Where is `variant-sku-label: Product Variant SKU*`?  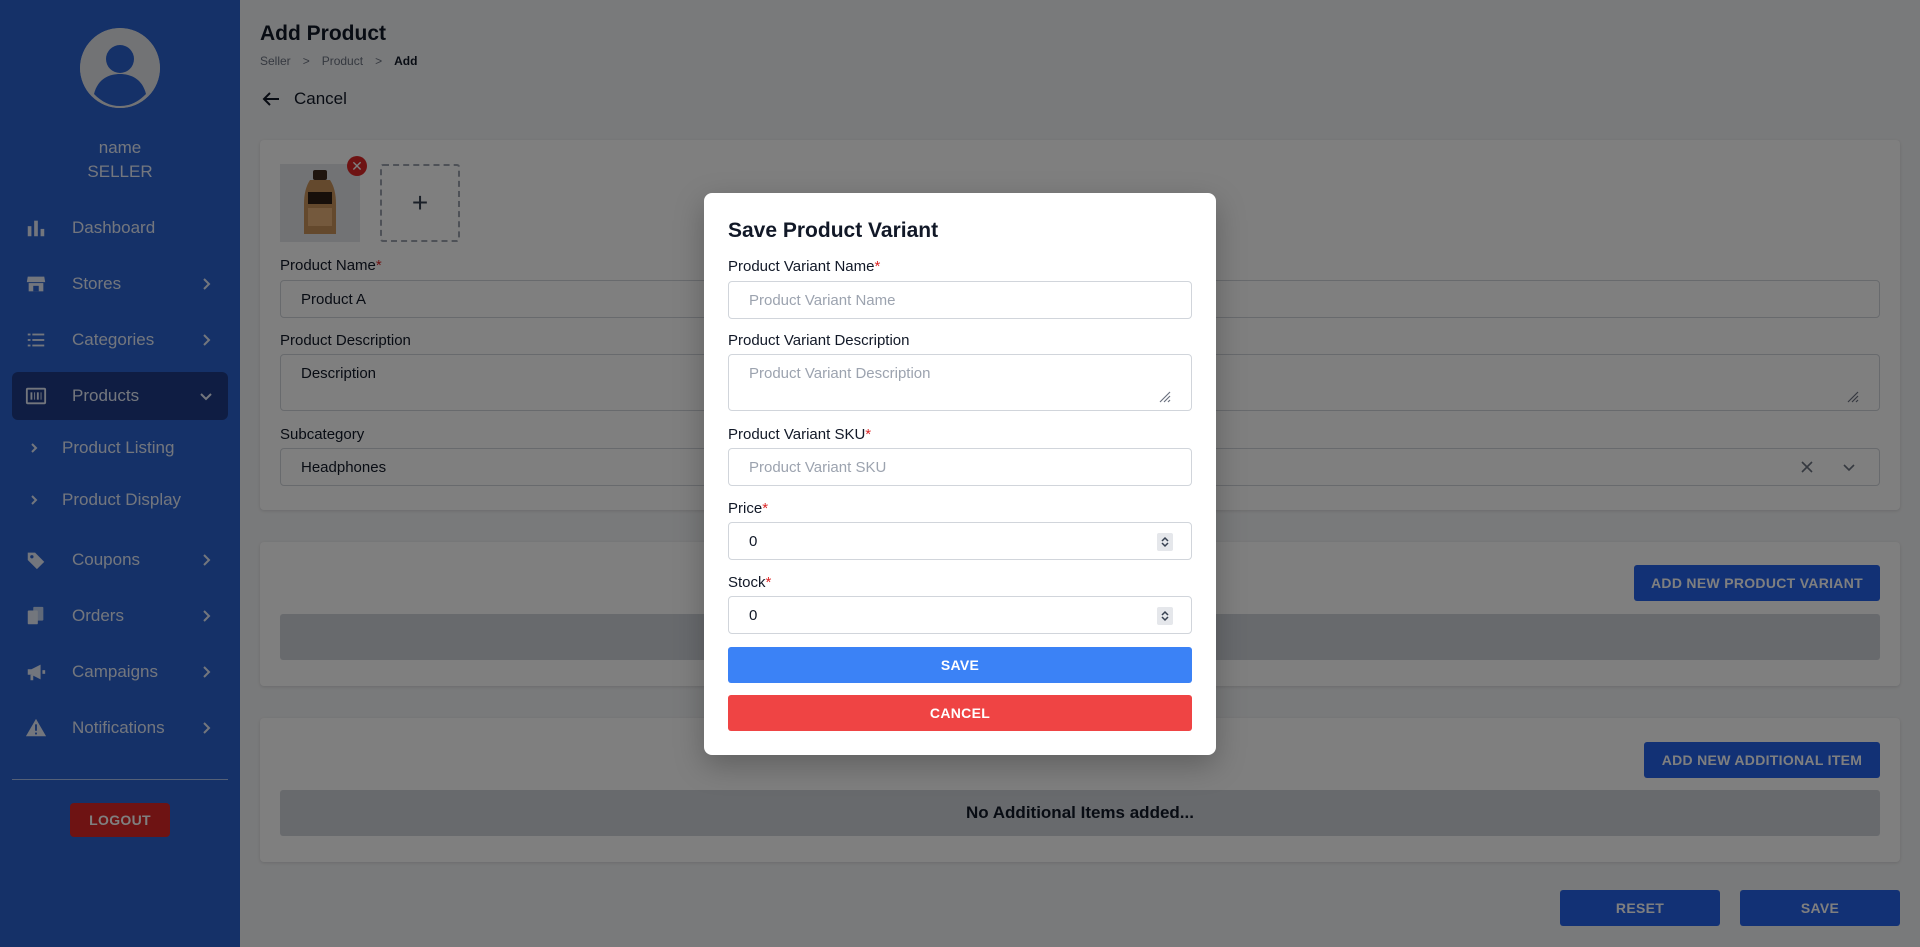
variant-sku-label: Product Variant SKU* is located at coordinates (800, 434).